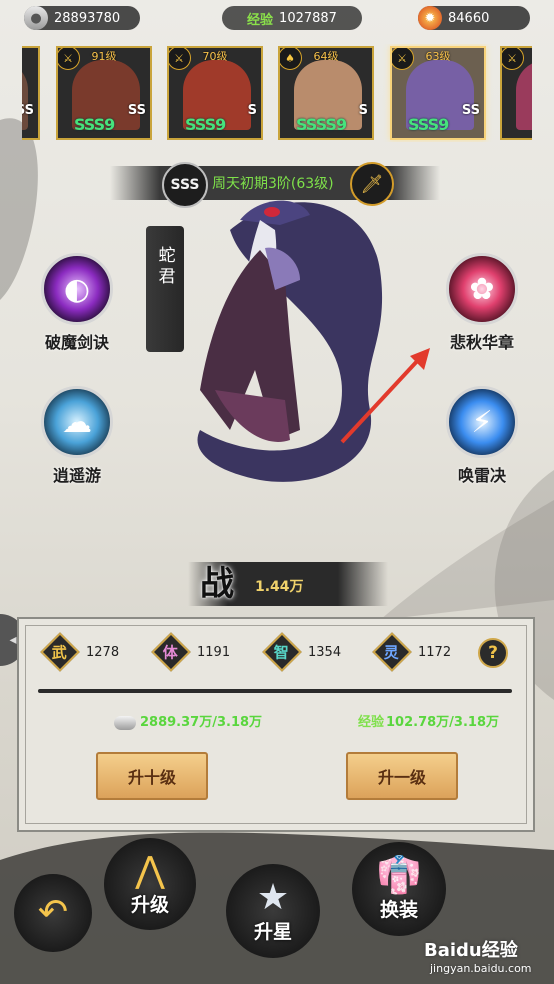  What do you see at coordinates (36, 18) in the screenshot?
I see `silver-ingot-icon: ●` at bounding box center [36, 18].